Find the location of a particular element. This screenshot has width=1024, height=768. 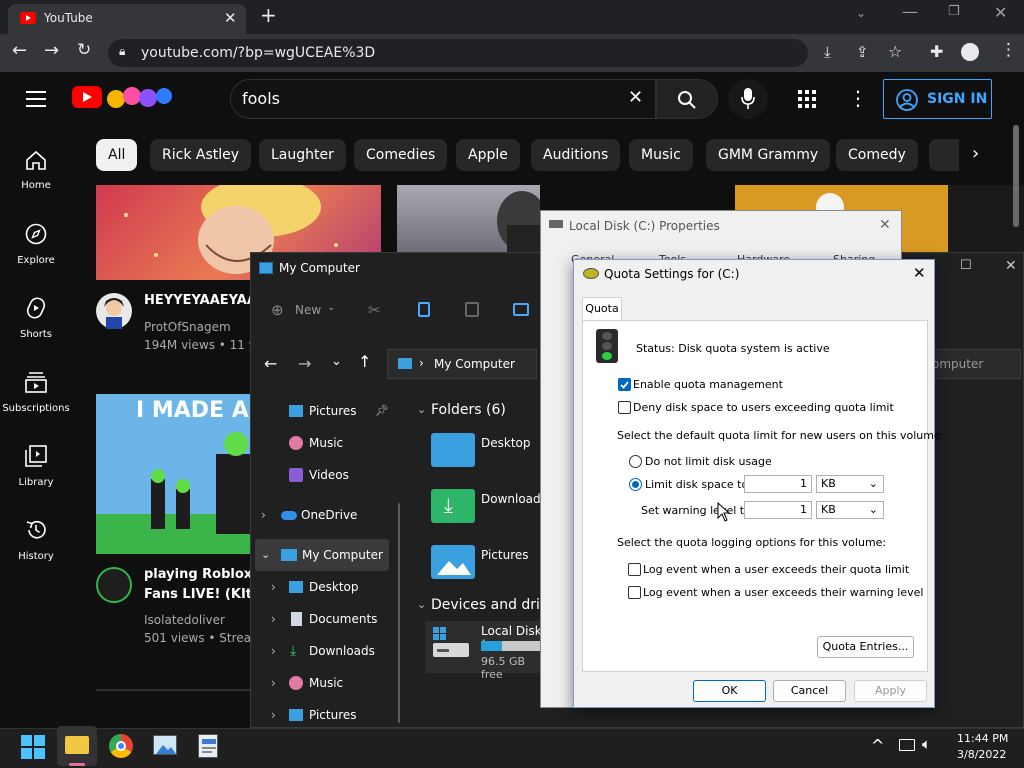

volume-icon: 🔈︎ is located at coordinates (926, 744).